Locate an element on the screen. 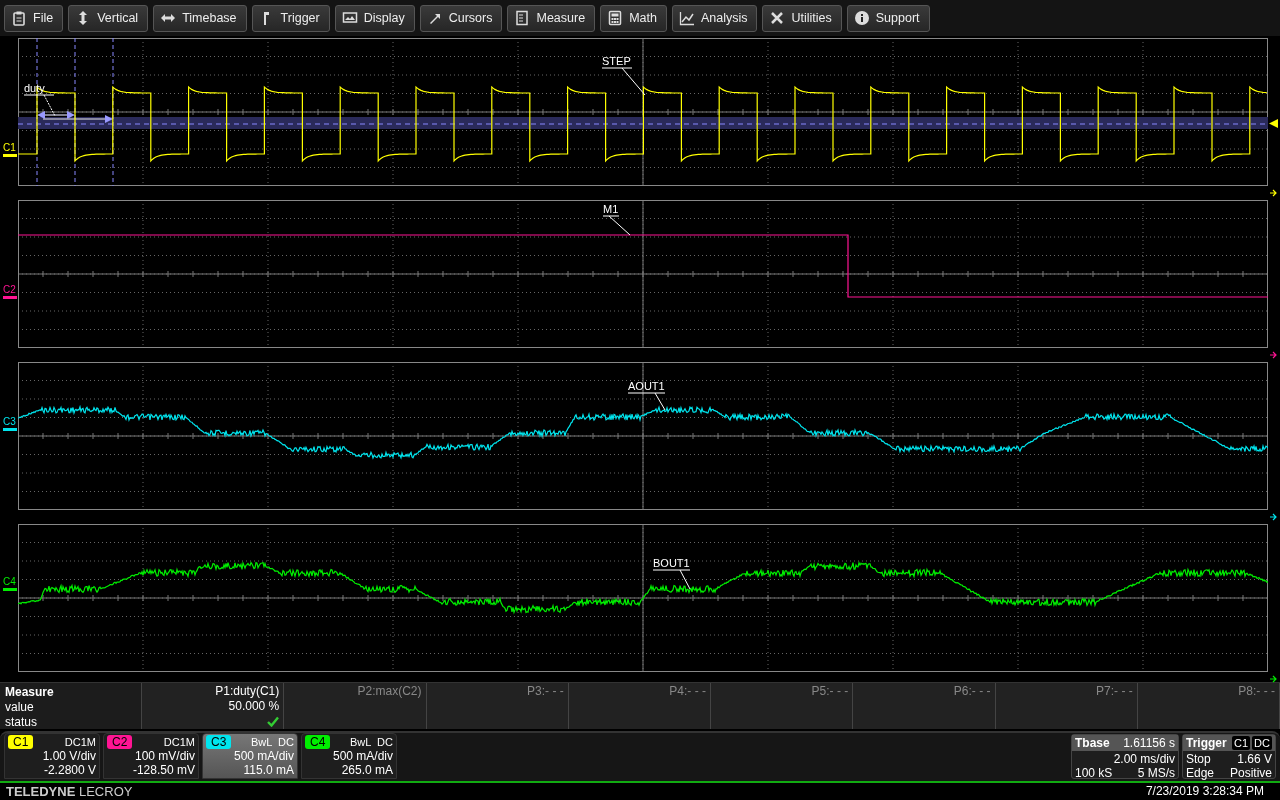 This screenshot has width=1280, height=800. measure-cell: P6:- - - is located at coordinates (924, 706).